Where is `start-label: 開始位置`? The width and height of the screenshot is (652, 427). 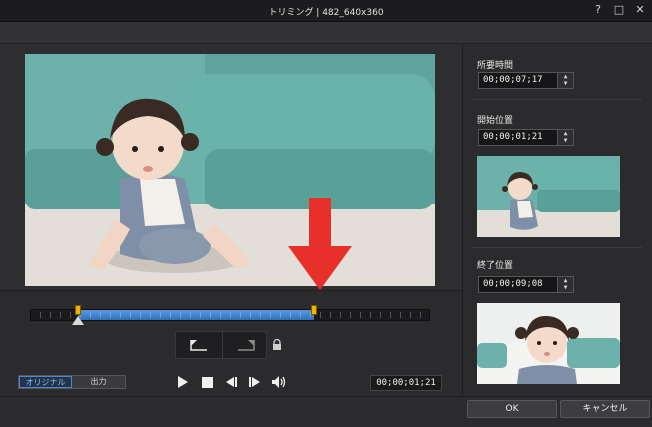 start-label: 開始位置 is located at coordinates (495, 121).